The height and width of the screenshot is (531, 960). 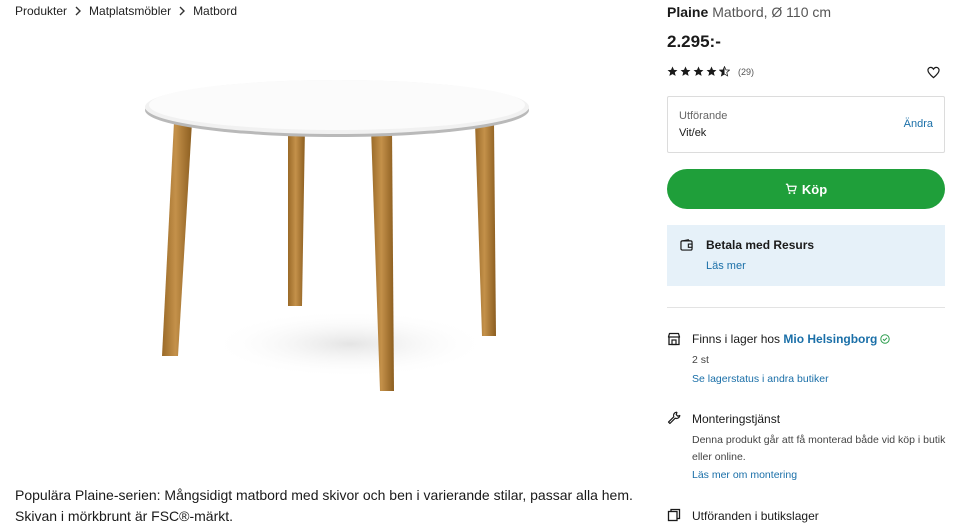 What do you see at coordinates (806, 255) in the screenshot?
I see `payment-info-box: Betala med Resurs Läs mer` at bounding box center [806, 255].